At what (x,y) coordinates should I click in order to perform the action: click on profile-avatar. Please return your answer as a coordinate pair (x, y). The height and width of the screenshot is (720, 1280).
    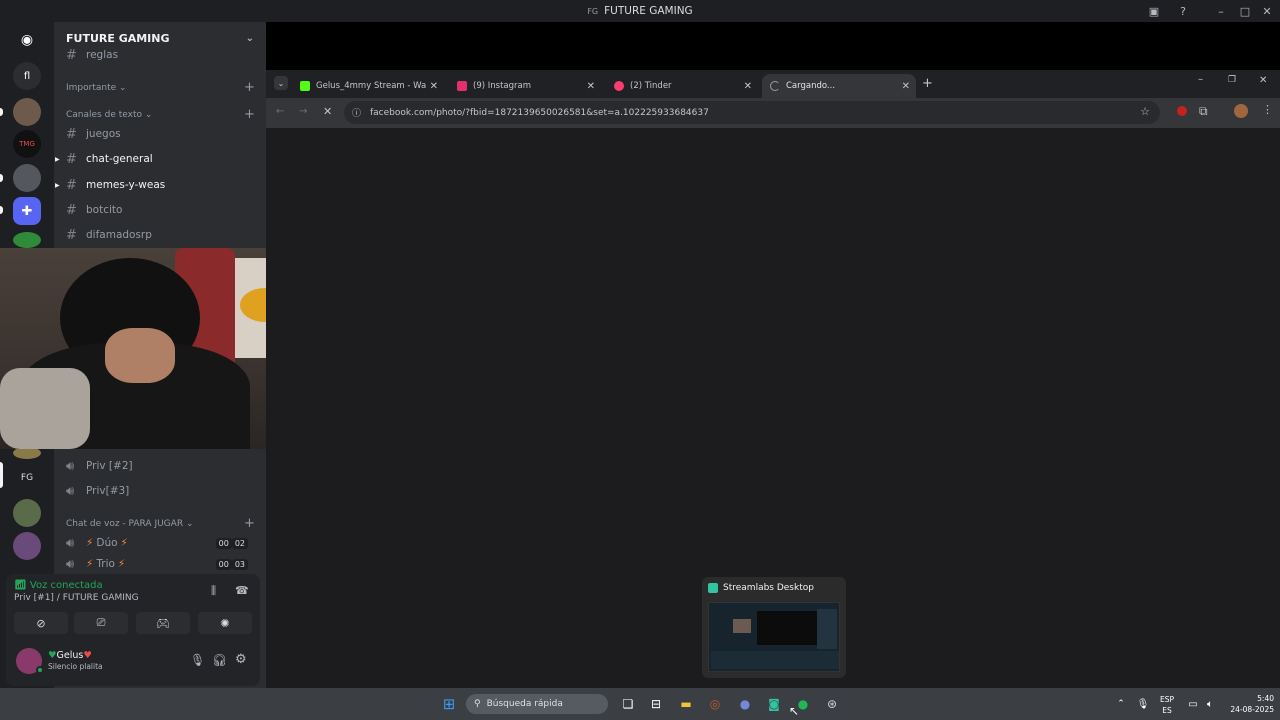
    Looking at the image, I should click on (1241, 111).